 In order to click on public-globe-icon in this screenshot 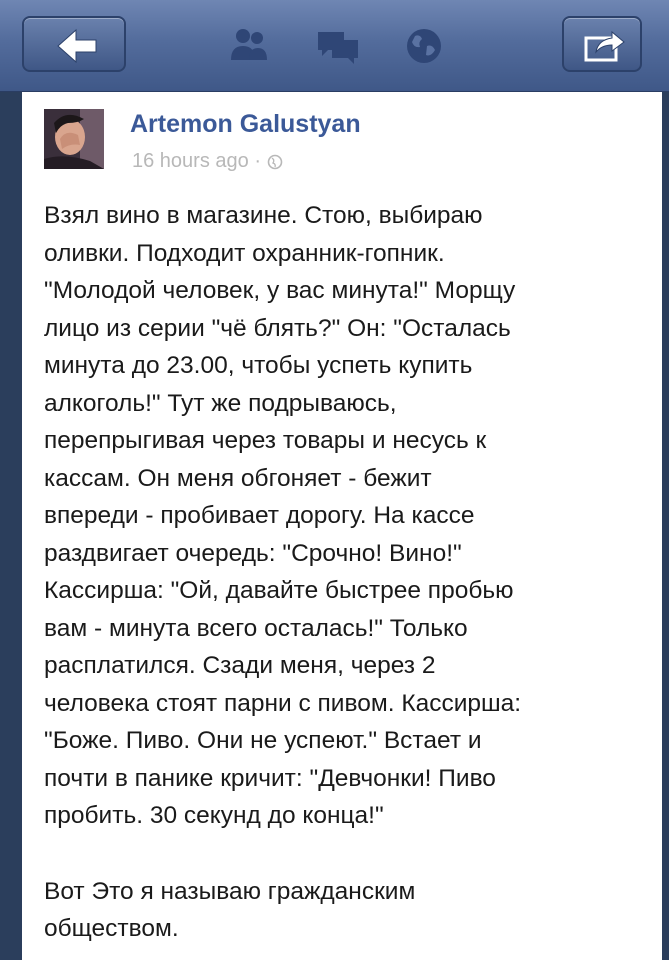, I will do `click(275, 161)`.